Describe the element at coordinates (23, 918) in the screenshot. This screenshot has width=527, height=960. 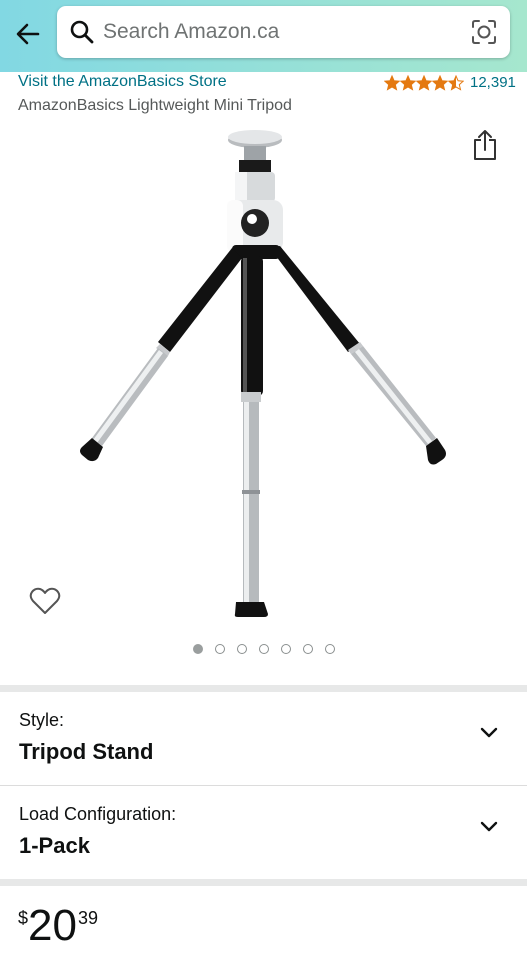
I see `price-symbol: $` at that location.